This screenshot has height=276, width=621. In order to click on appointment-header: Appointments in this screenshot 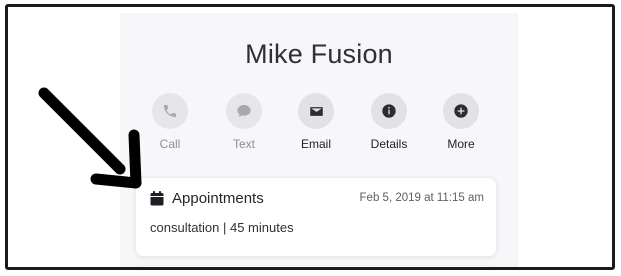, I will do `click(207, 198)`.